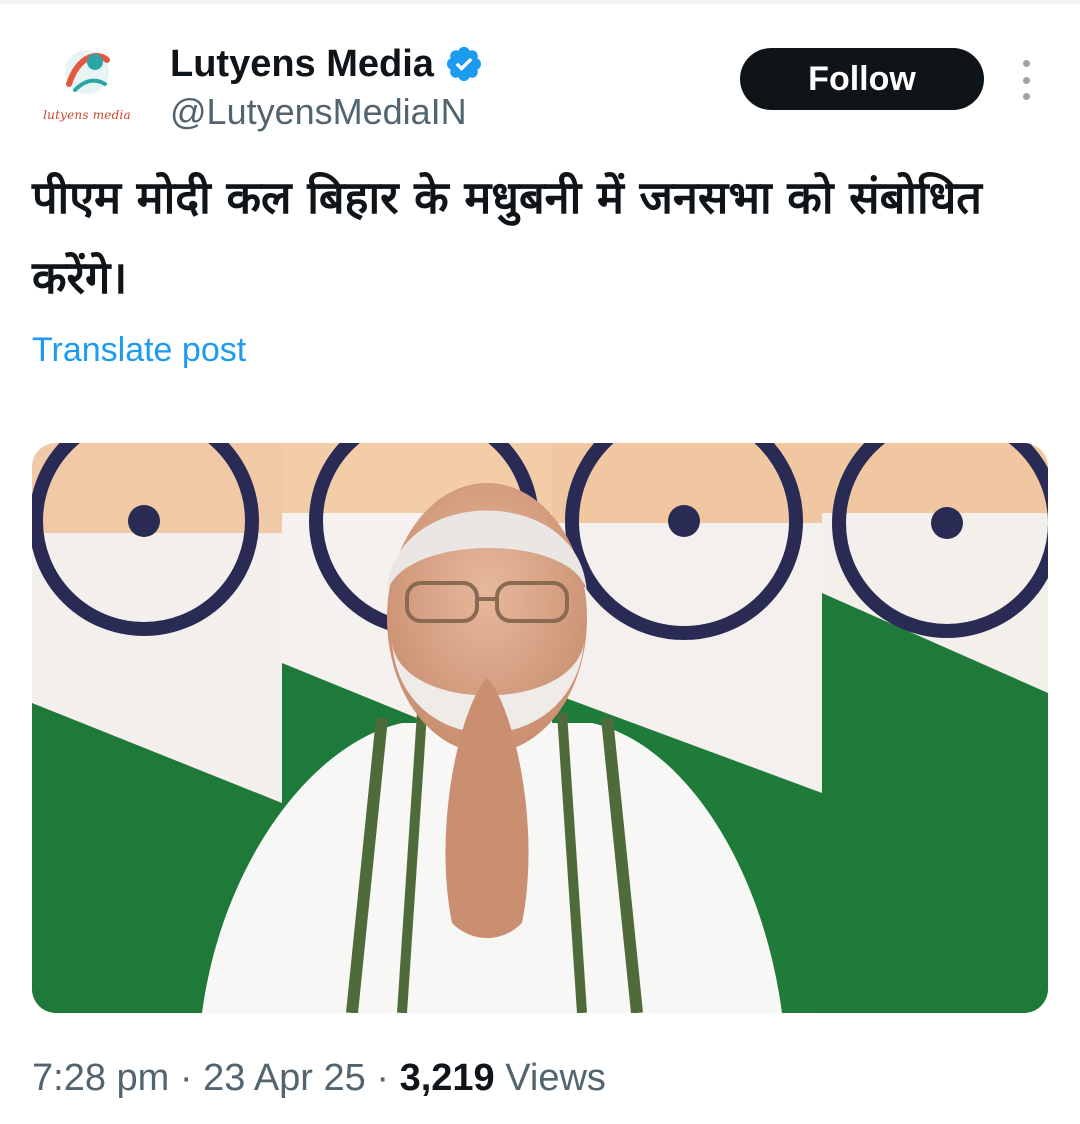 The image size is (1080, 1124). Describe the element at coordinates (100, 1078) in the screenshot. I see `post-time: 7:28 pm` at that location.